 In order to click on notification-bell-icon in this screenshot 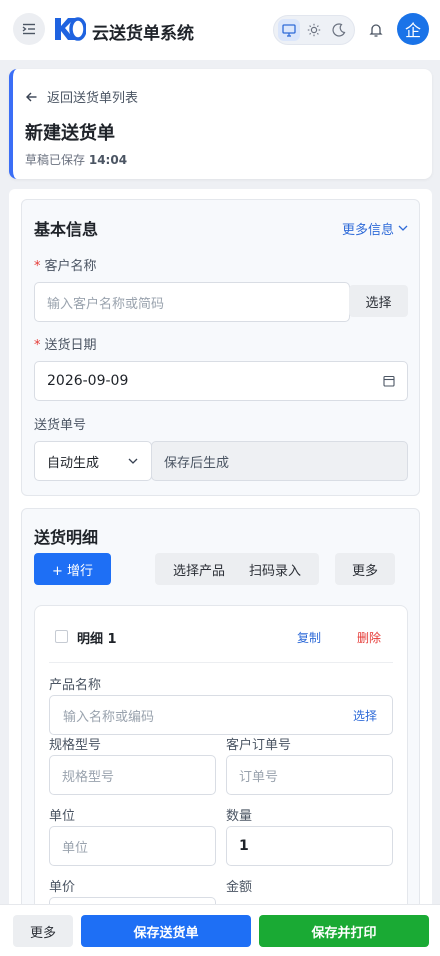, I will do `click(376, 30)`.